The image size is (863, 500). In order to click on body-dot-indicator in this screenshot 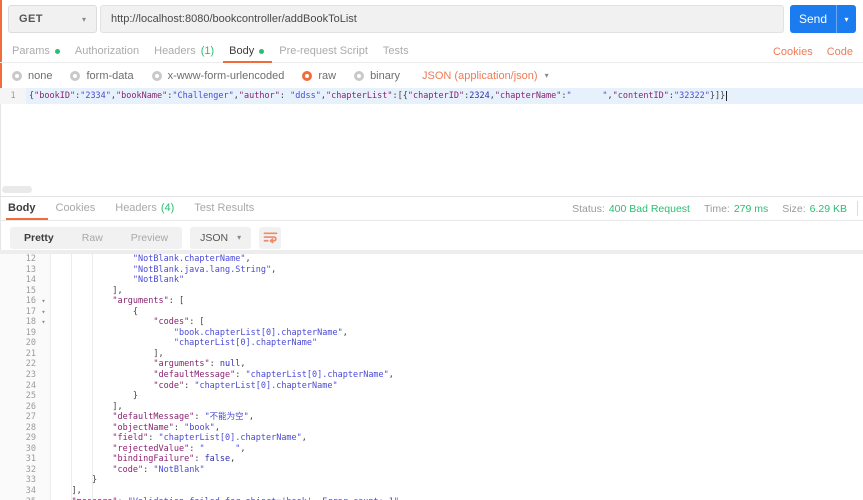, I will do `click(262, 51)`.